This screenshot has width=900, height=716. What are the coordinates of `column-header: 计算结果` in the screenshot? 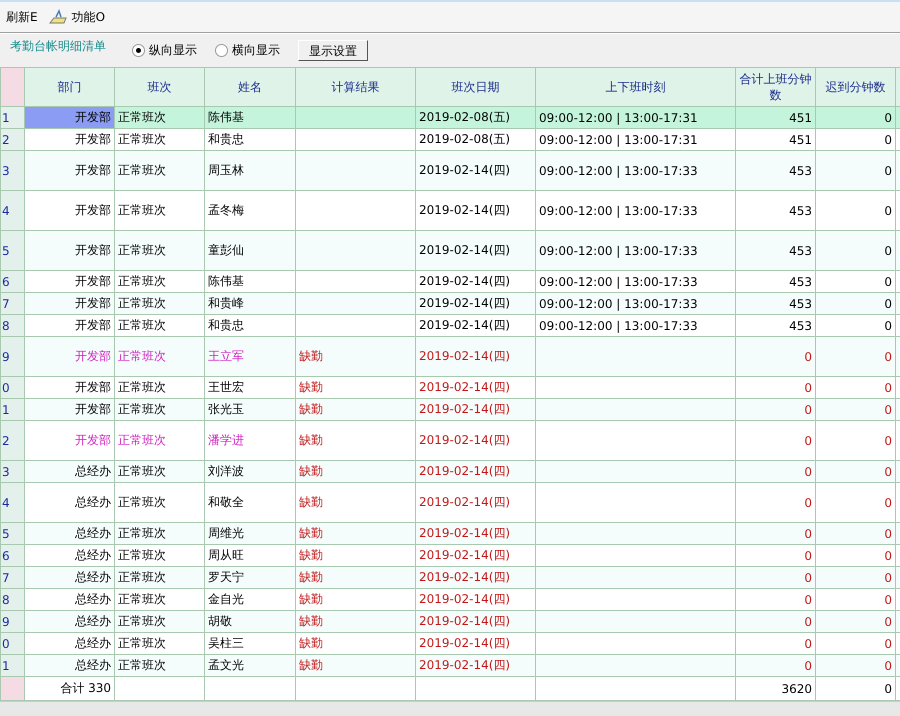 It's located at (356, 87).